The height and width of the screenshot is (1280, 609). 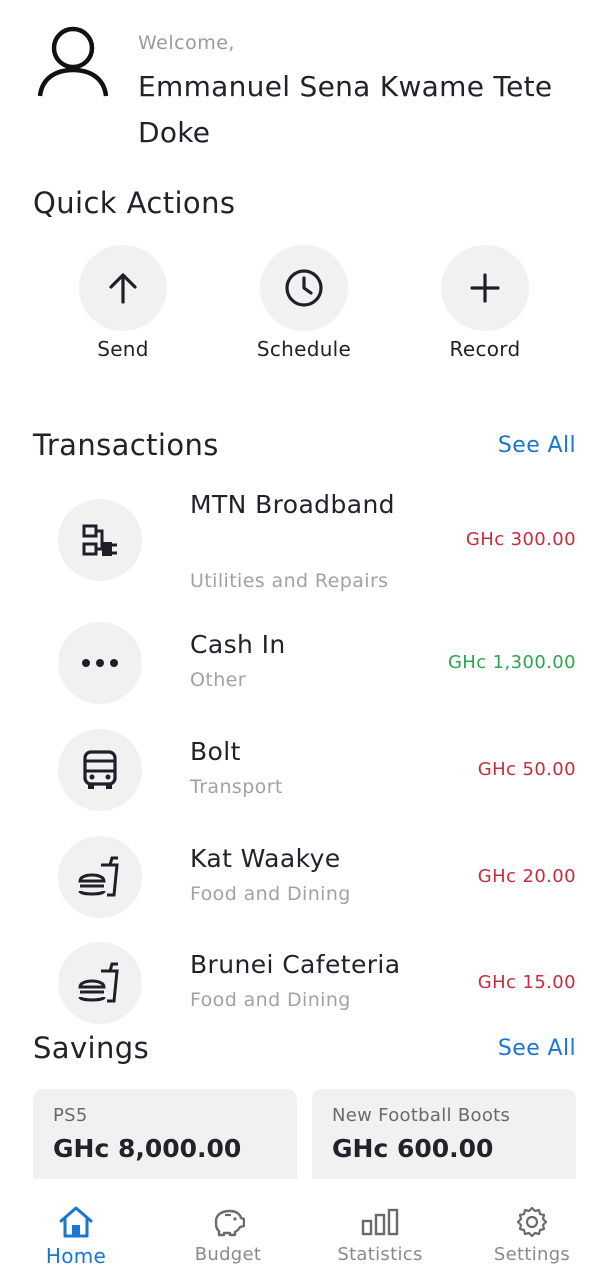 I want to click on send-icon-circle, so click(x=123, y=288).